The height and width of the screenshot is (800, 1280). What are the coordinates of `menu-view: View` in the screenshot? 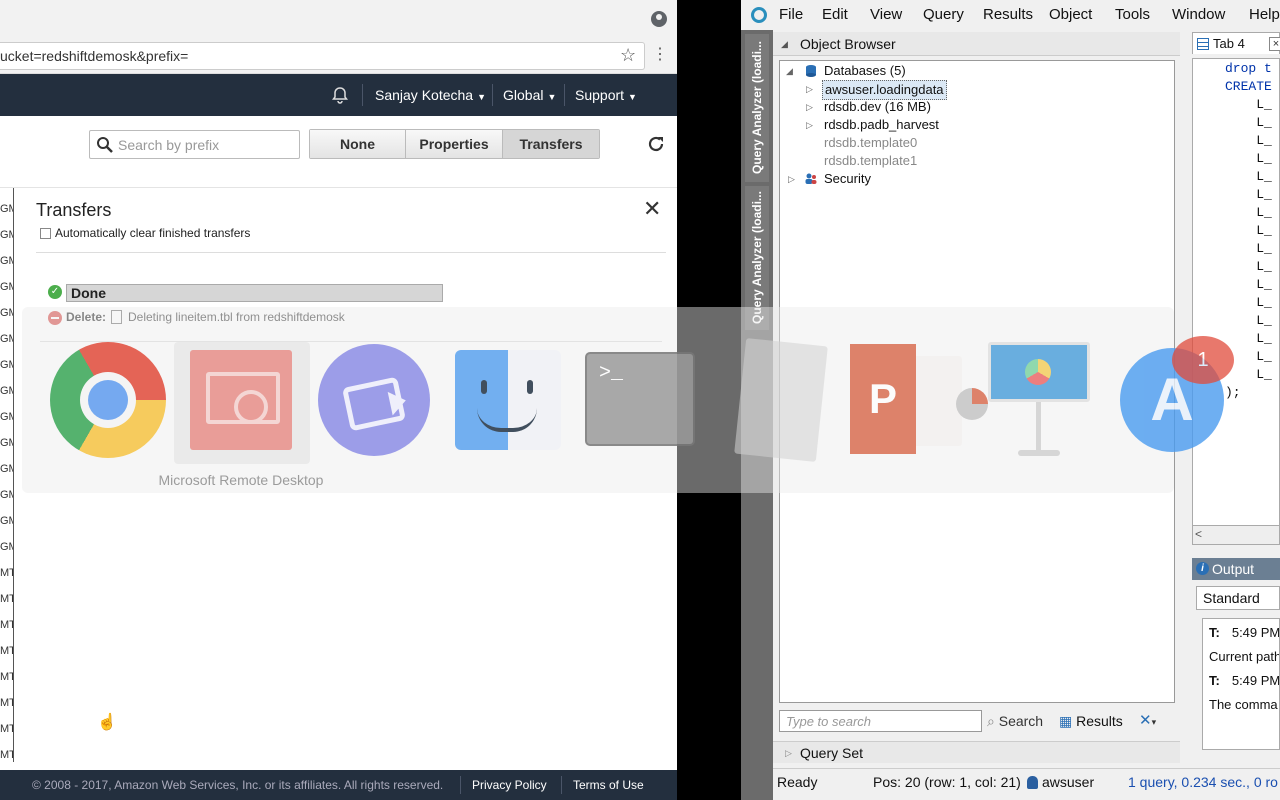 It's located at (886, 15).